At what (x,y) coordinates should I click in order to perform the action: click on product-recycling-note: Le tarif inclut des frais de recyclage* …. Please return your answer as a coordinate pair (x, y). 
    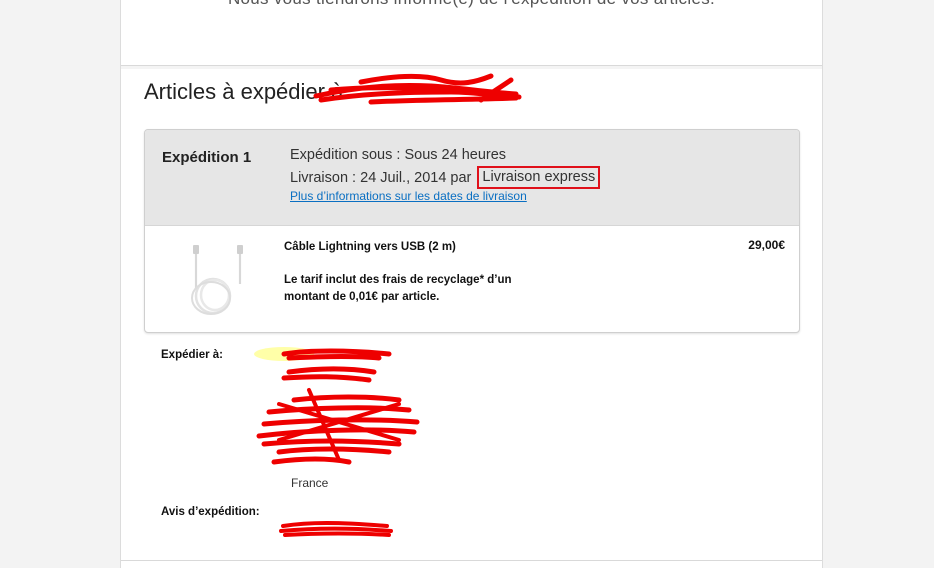
    Looking at the image, I should click on (398, 288).